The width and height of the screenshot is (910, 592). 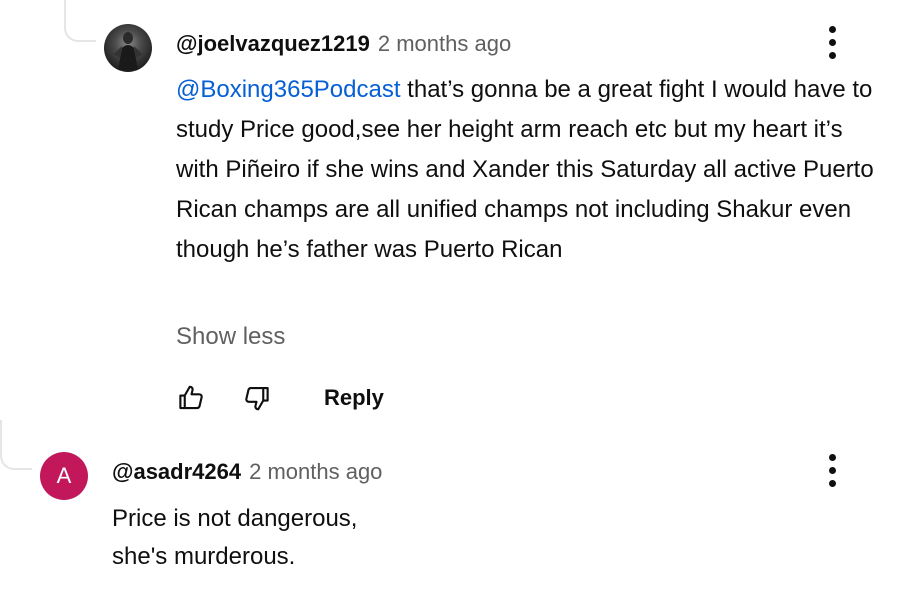 I want to click on comment-line: she's murderous., so click(x=204, y=556).